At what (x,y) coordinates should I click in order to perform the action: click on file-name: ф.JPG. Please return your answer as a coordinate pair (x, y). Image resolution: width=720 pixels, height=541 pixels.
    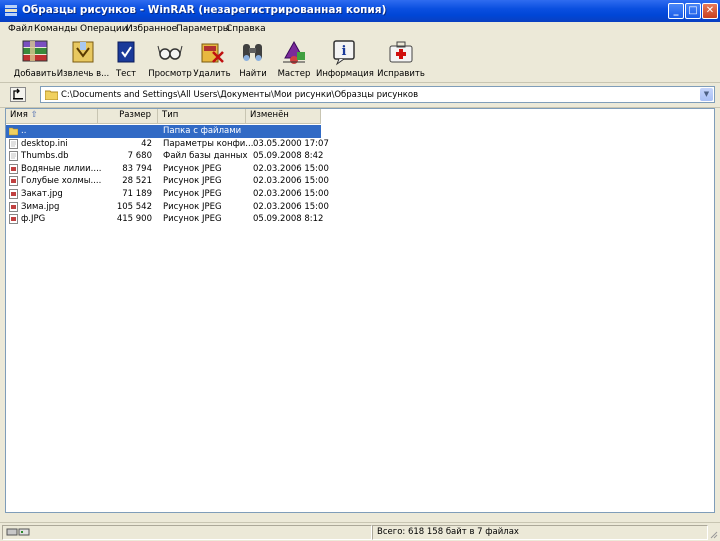
    Looking at the image, I should click on (33, 219).